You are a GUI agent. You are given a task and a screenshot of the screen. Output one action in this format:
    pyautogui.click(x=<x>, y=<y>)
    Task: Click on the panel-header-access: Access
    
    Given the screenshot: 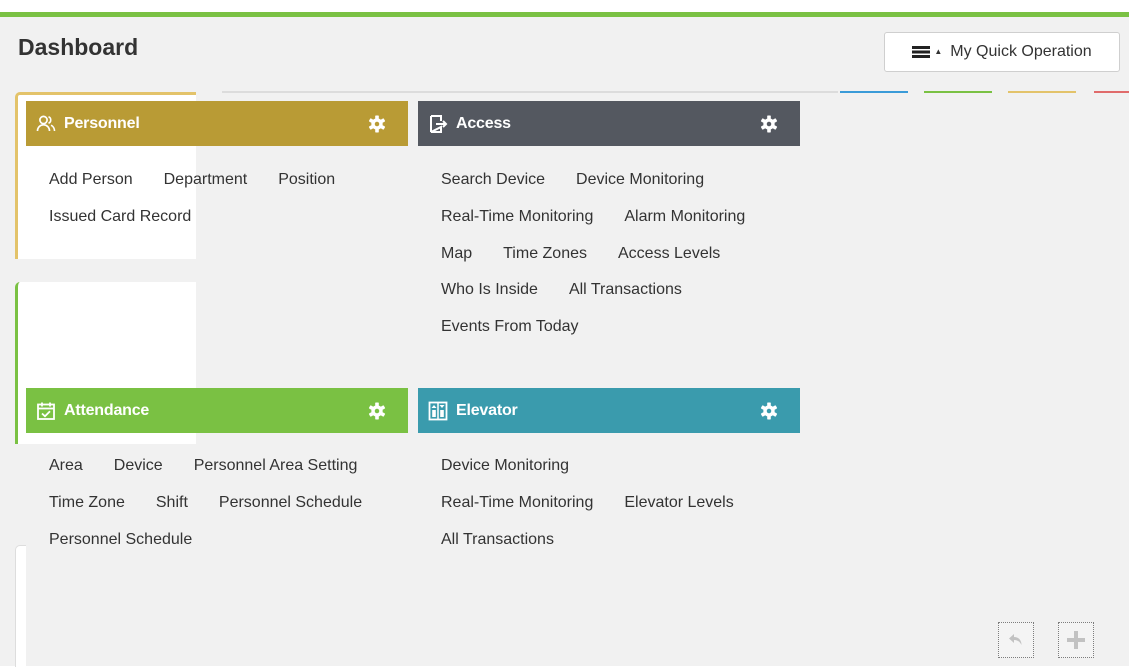 What is the action you would take?
    pyautogui.click(x=609, y=123)
    